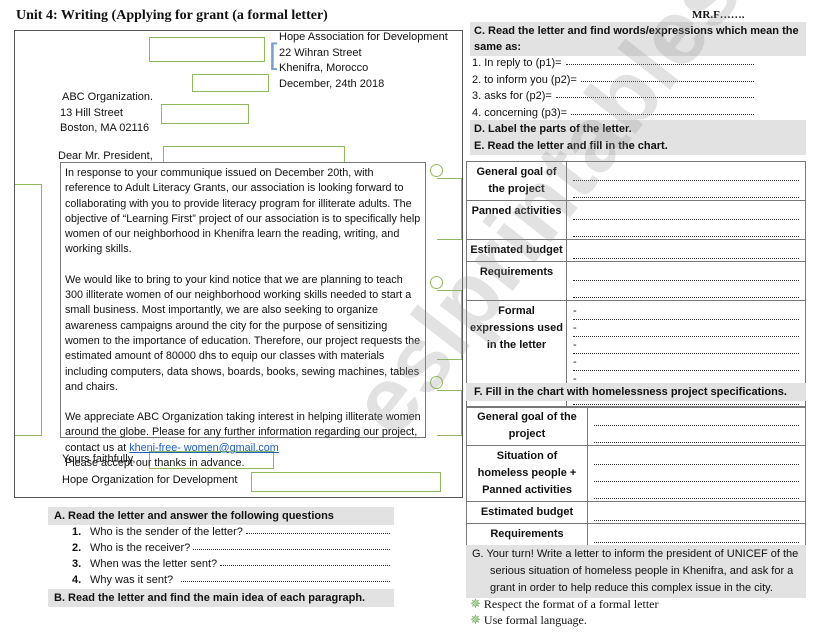 This screenshot has width=821, height=634. Describe the element at coordinates (718, 15) in the screenshot. I see `author: MR.F…….` at that location.